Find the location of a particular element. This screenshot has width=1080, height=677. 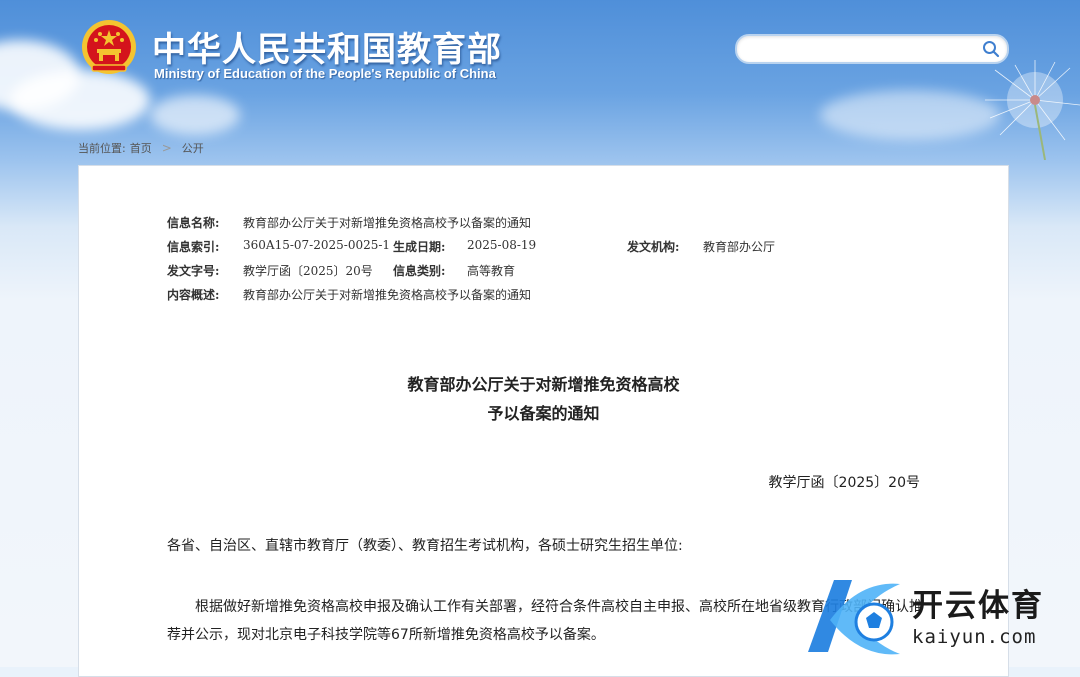

meta-name-label: 信息名称: is located at coordinates (193, 223).